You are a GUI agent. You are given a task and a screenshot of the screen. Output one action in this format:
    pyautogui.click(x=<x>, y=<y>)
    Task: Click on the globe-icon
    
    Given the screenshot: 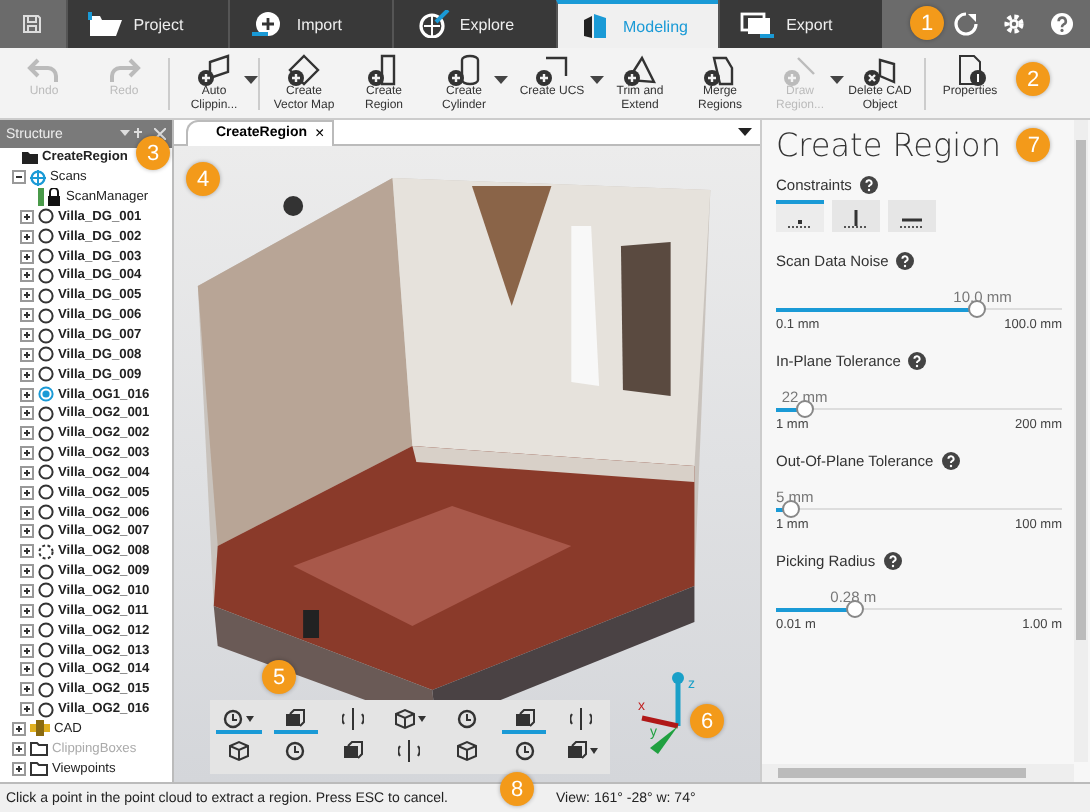 What is the action you would take?
    pyautogui.click(x=431, y=24)
    